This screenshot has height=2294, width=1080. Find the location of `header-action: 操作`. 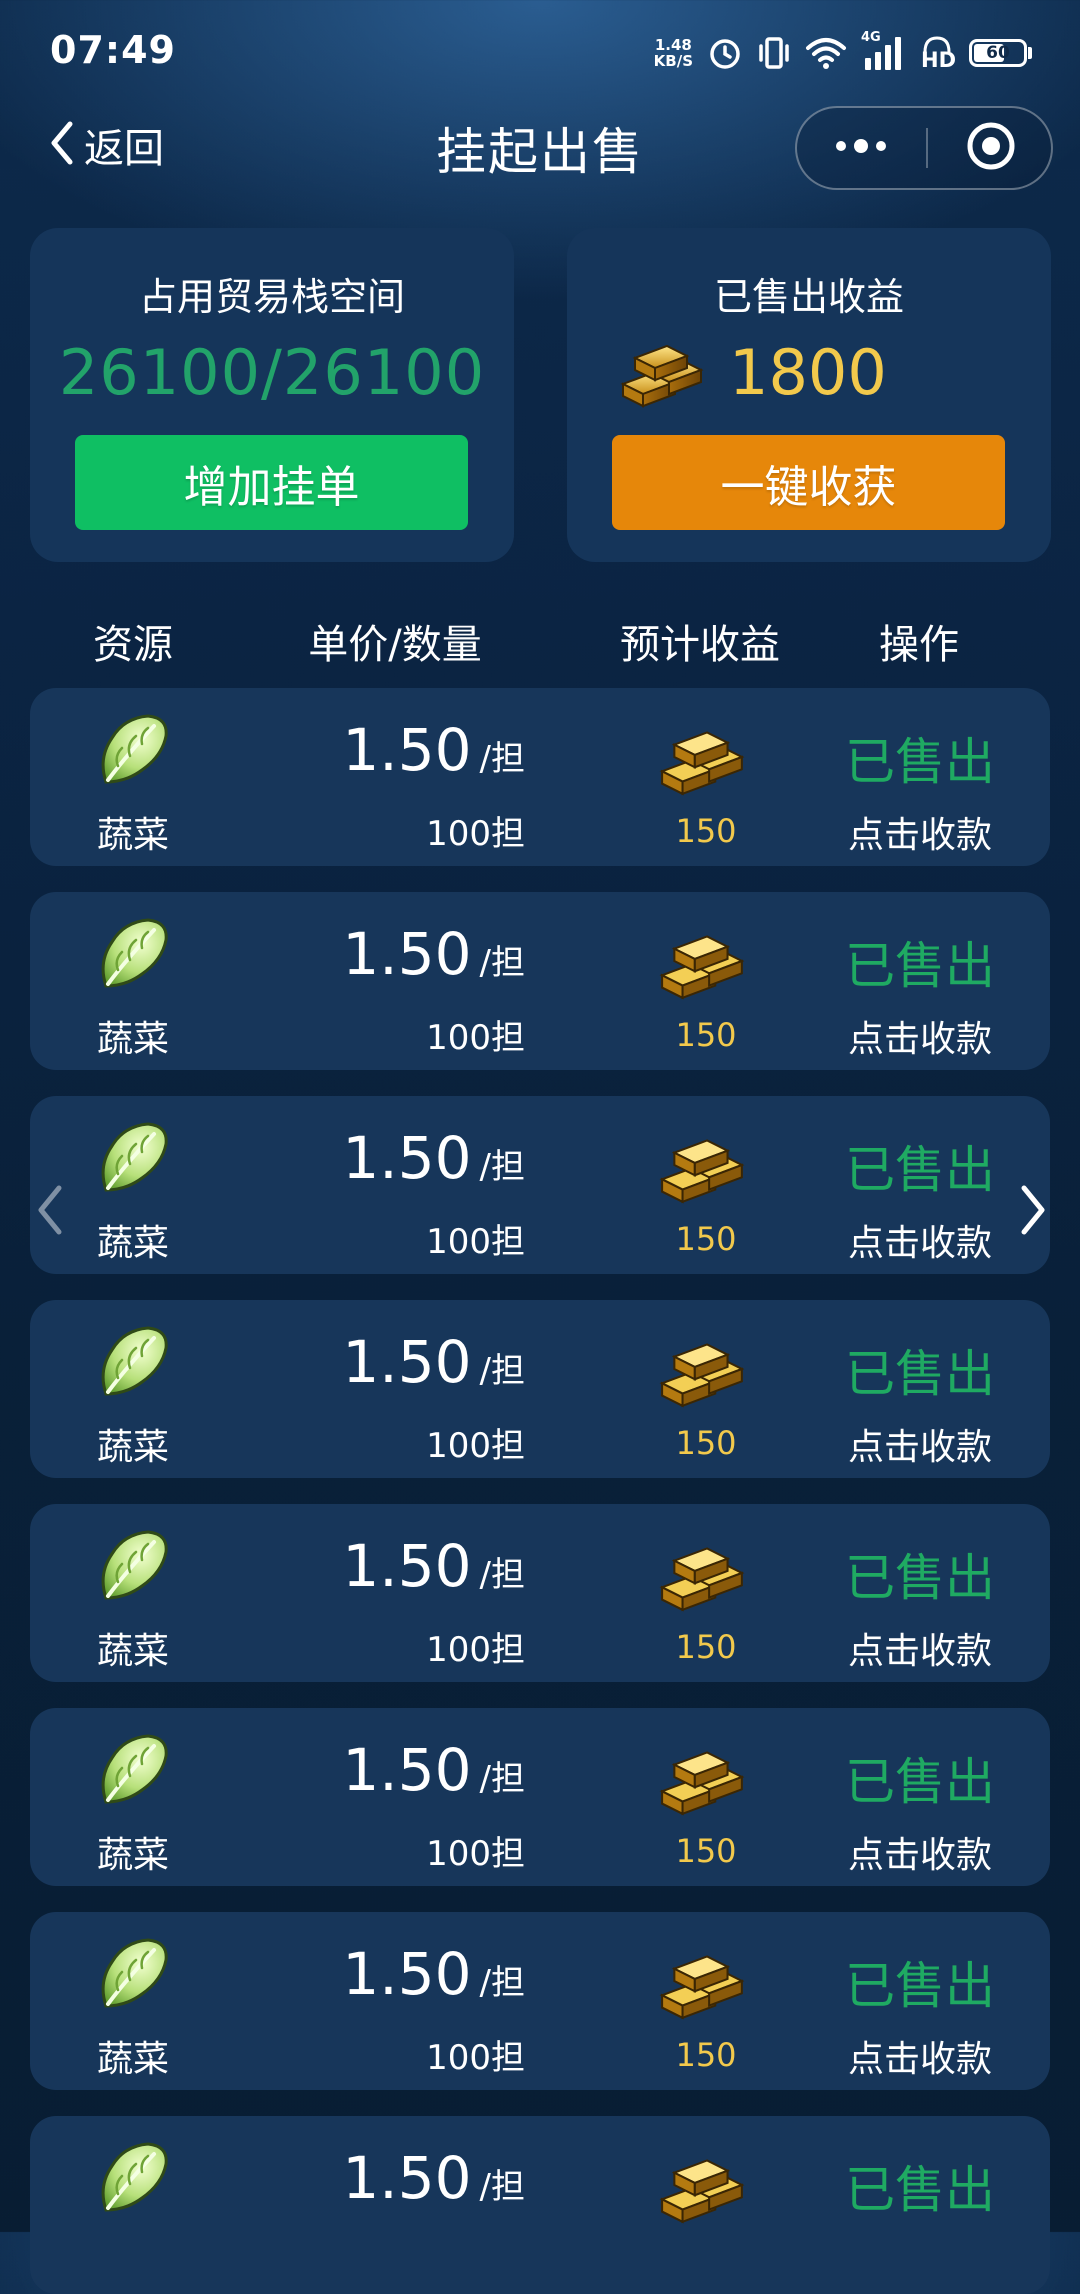

header-action: 操作 is located at coordinates (919, 645).